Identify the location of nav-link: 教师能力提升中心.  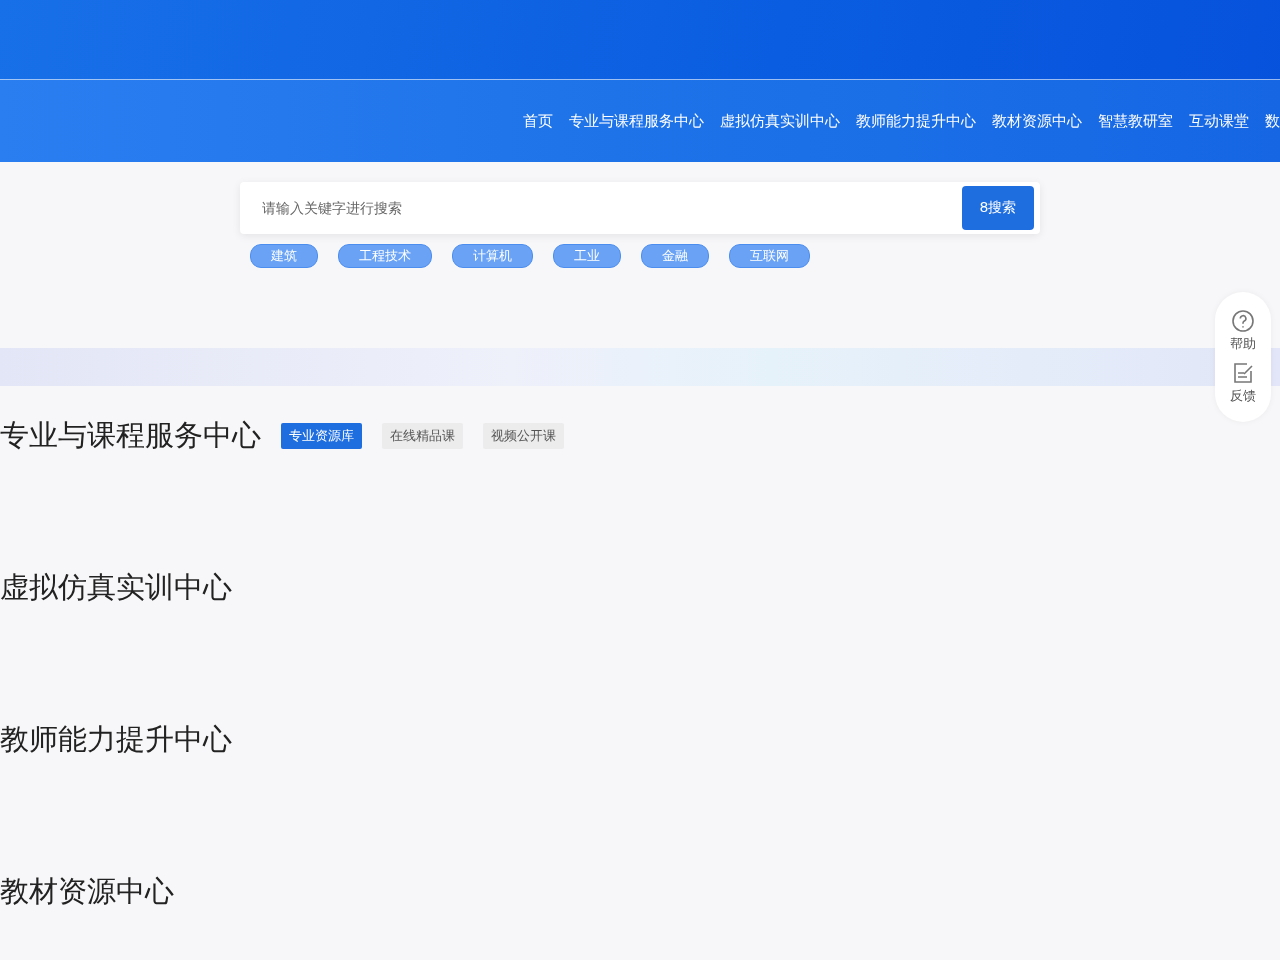
(916, 121).